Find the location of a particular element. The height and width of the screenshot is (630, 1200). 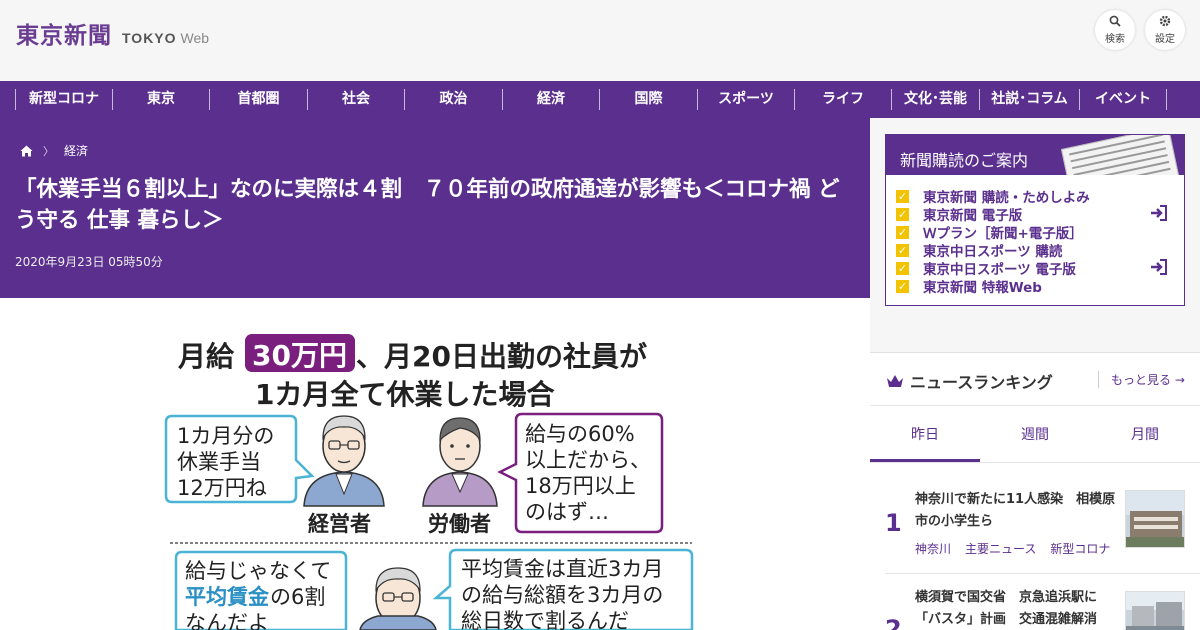

nav-item-economy: 経済 is located at coordinates (550, 99).